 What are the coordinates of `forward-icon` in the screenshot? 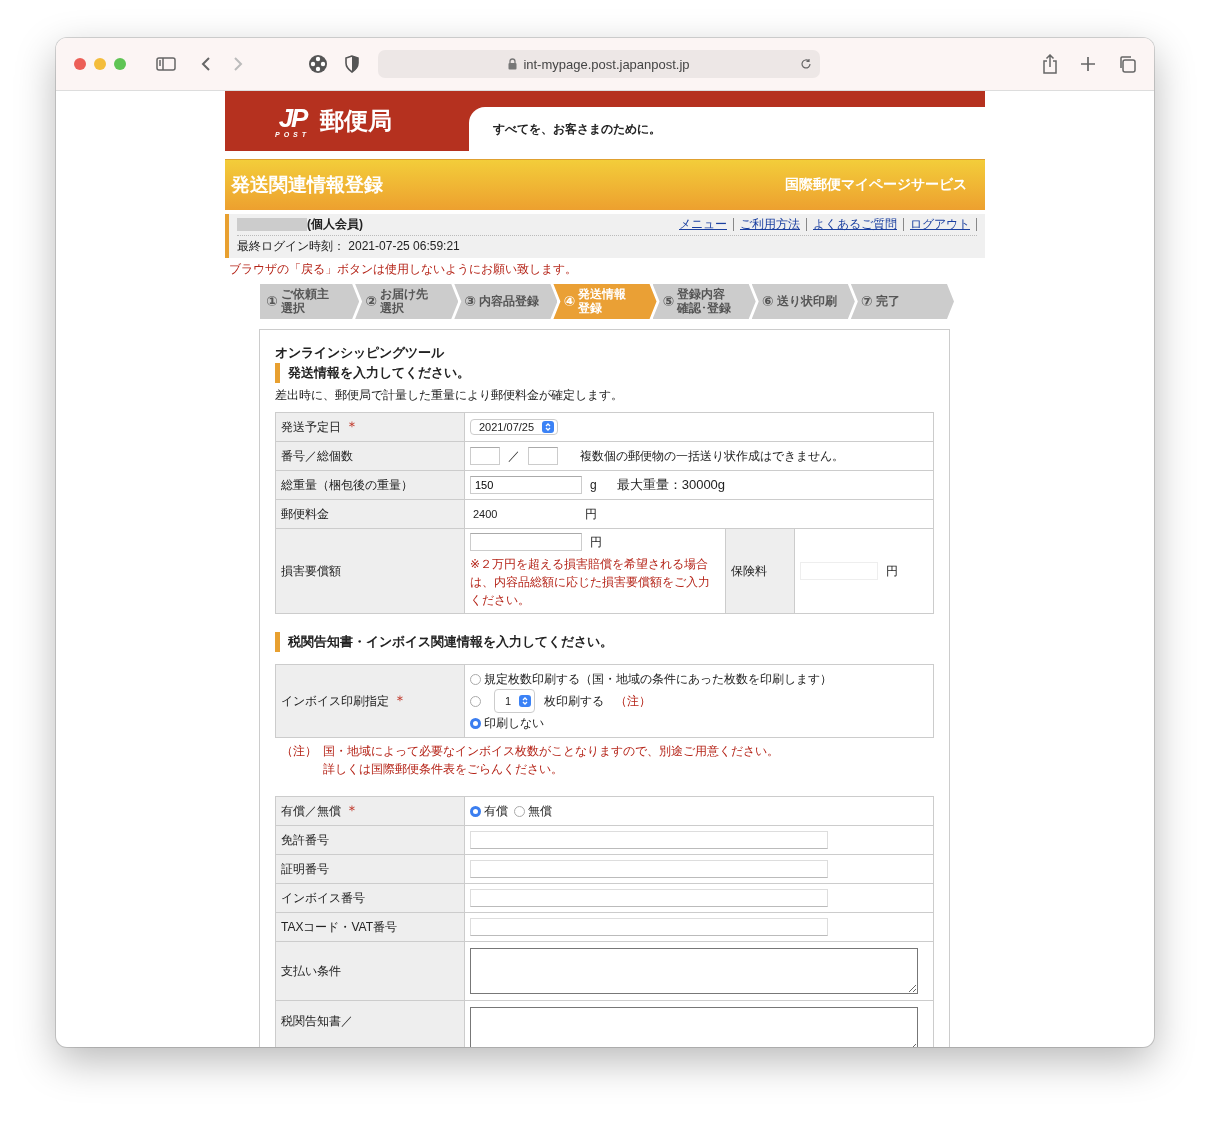 It's located at (238, 64).